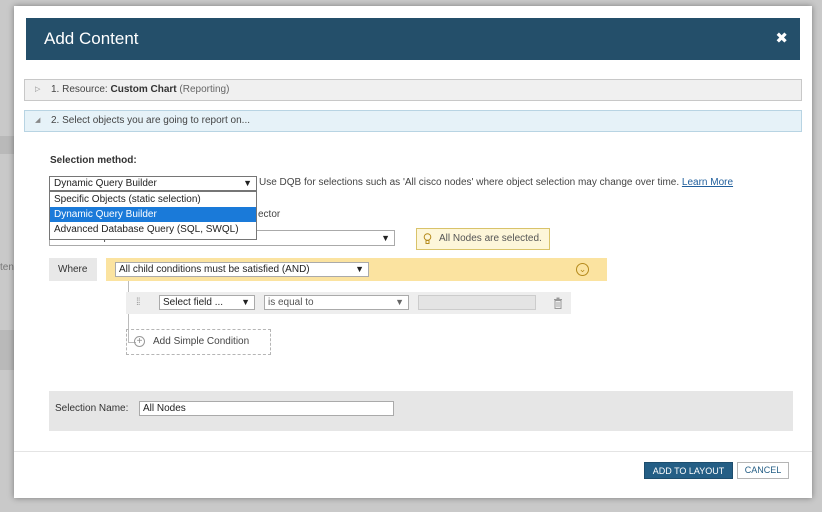 Image resolution: width=822 pixels, height=512 pixels. Describe the element at coordinates (558, 303) in the screenshot. I see `trash-icon` at that location.